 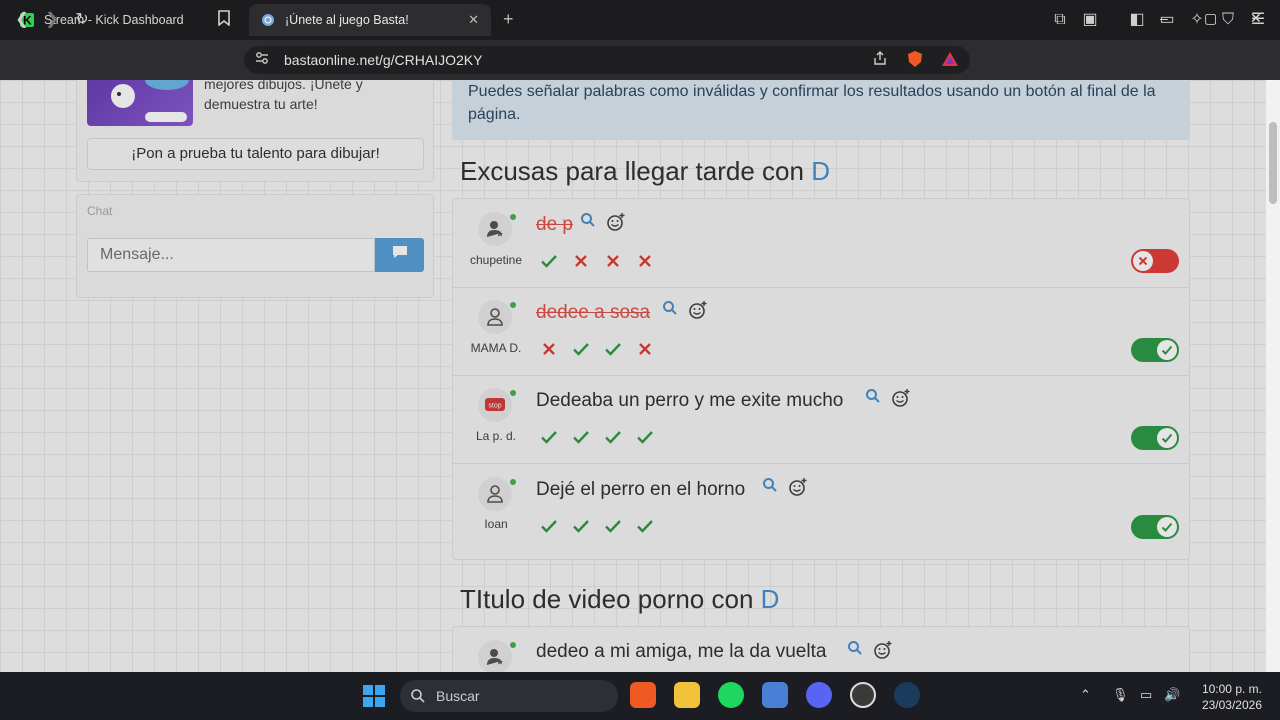 What do you see at coordinates (1197, 20) in the screenshot?
I see `leo-ai-icon: ✧` at bounding box center [1197, 20].